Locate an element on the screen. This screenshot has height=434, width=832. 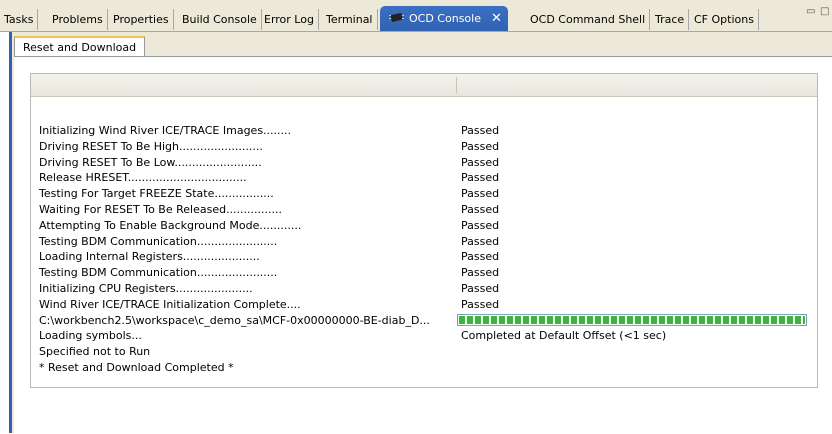
tab-error-log: Error Log is located at coordinates (289, 19).